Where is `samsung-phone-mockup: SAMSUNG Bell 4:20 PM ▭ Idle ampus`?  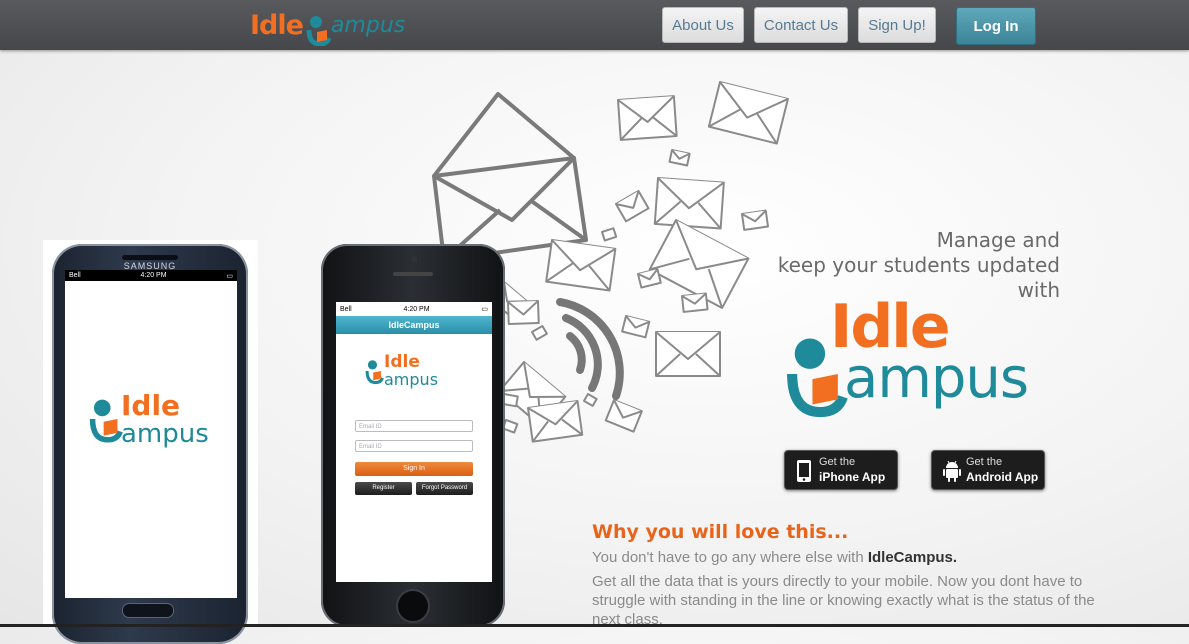 samsung-phone-mockup: SAMSUNG Bell 4:20 PM ▭ Idle ampus is located at coordinates (150, 442).